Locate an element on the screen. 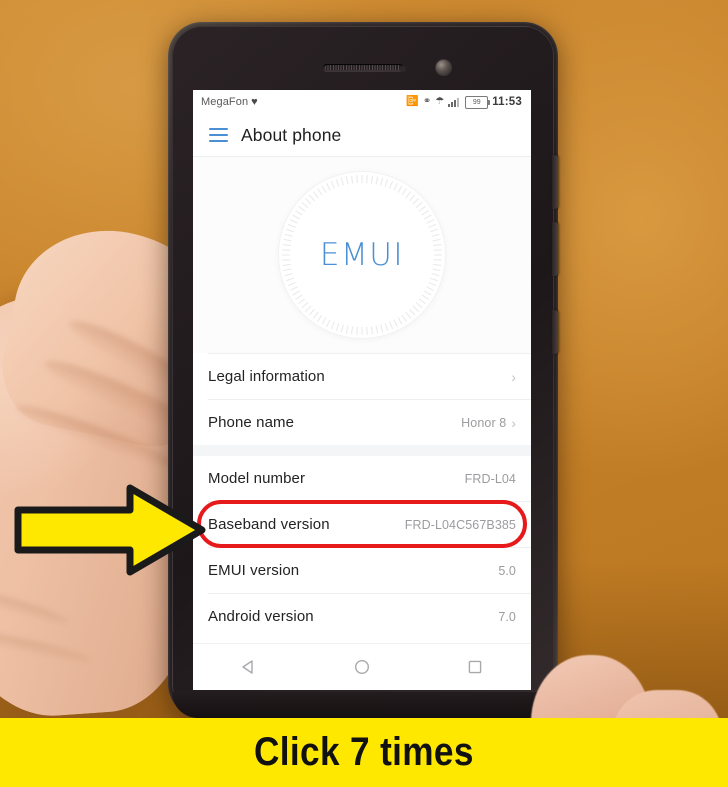 This screenshot has height=787, width=728. carrier-area: MegaFon ♥ is located at coordinates (229, 102).